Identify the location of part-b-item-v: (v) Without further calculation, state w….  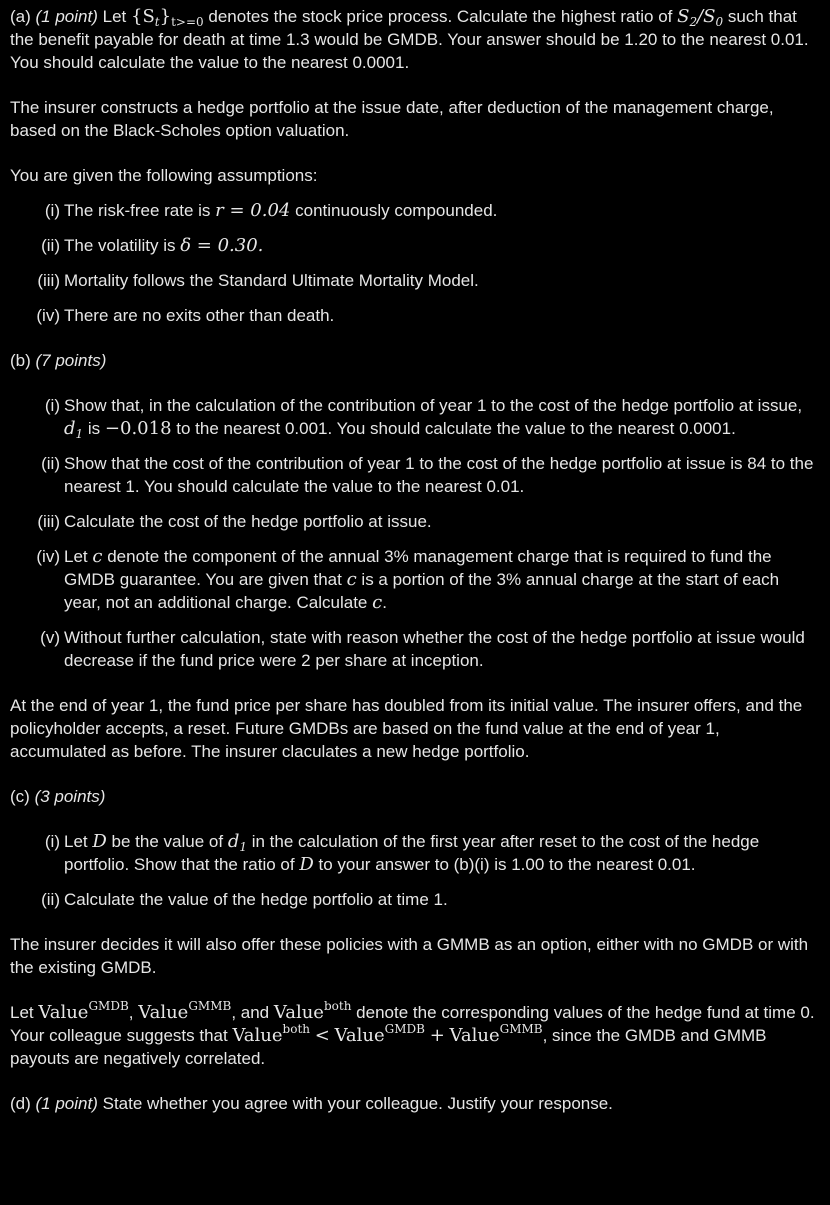
(422, 649).